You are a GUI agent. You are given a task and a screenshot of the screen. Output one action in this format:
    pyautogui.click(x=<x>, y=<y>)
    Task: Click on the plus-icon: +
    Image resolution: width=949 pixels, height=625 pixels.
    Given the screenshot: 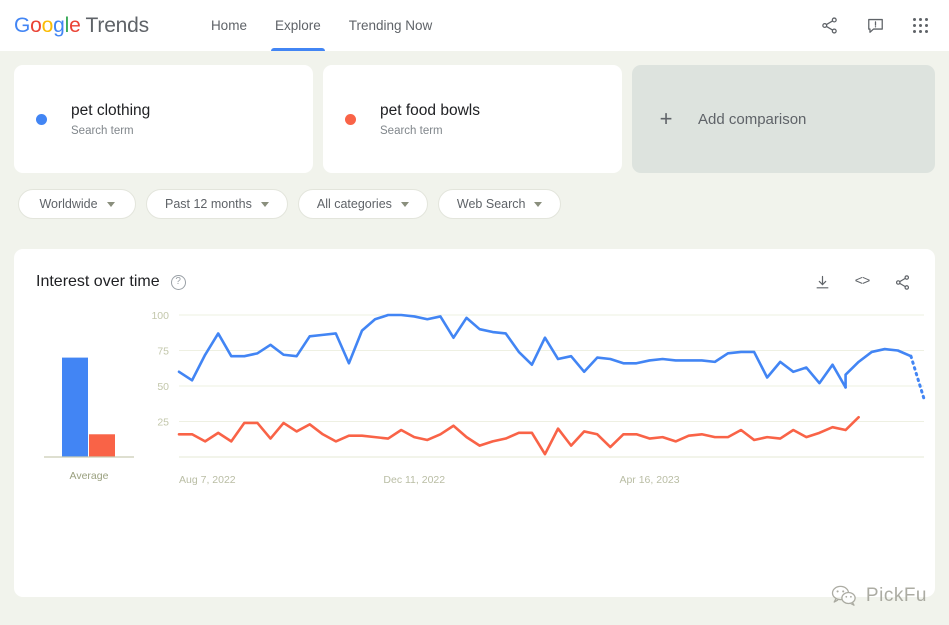 What is the action you would take?
    pyautogui.click(x=666, y=118)
    